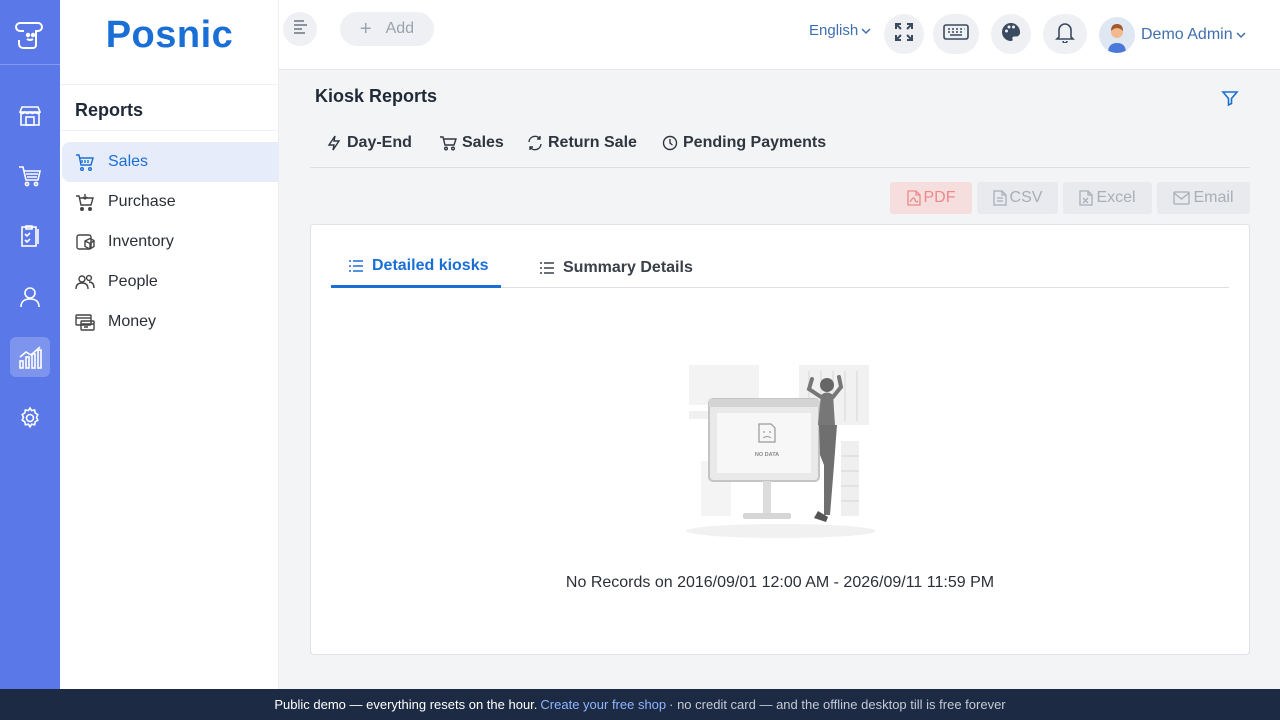 The image size is (1280, 720). What do you see at coordinates (170, 162) in the screenshot?
I see `sidebar-item-sales: Sales` at bounding box center [170, 162].